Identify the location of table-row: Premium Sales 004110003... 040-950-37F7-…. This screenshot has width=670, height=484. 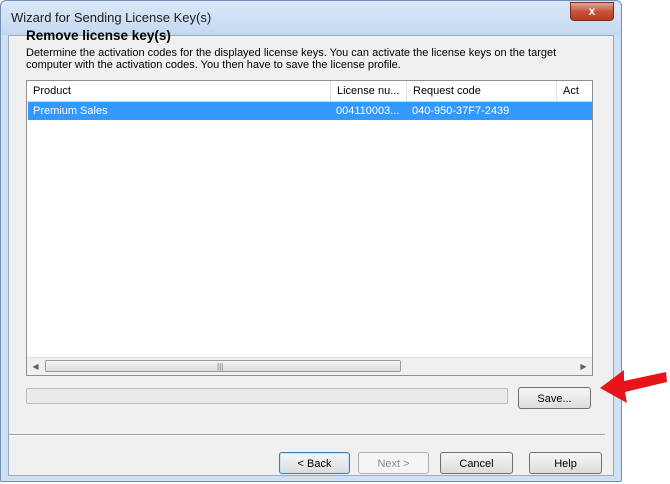
(310, 111).